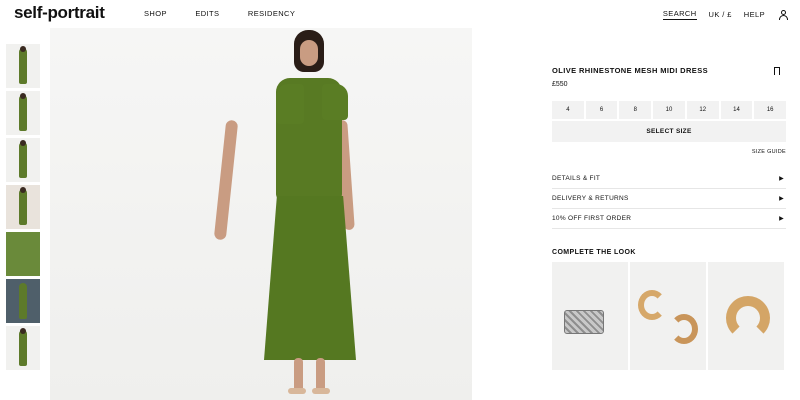 The width and height of the screenshot is (800, 400). What do you see at coordinates (635, 110) in the screenshot?
I see `size-option-8: 8` at bounding box center [635, 110].